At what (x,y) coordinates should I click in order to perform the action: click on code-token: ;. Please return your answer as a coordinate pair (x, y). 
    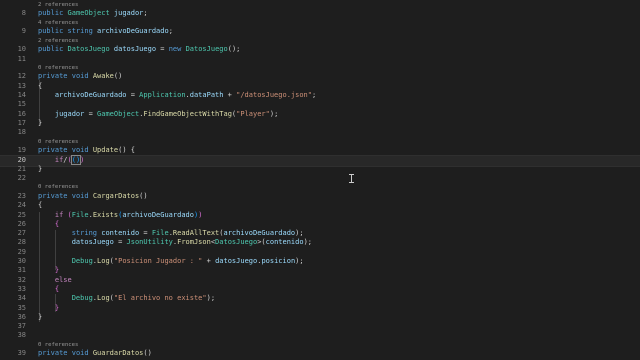
    Looking at the image, I should click on (145, 13).